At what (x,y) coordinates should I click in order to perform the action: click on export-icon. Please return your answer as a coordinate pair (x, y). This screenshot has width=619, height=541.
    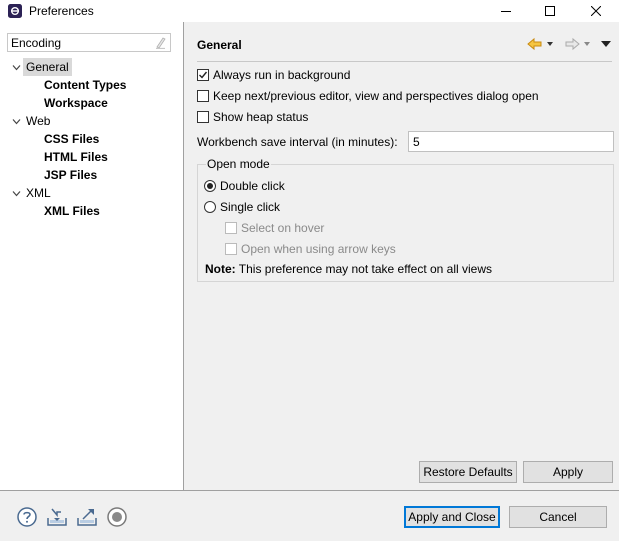
    Looking at the image, I should click on (87, 517).